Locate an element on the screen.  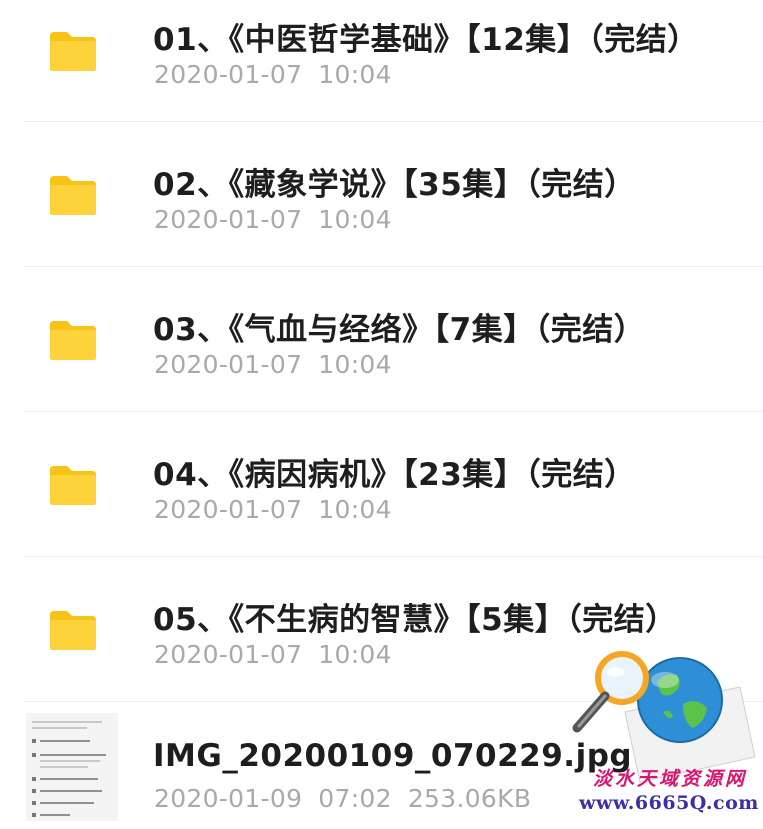
watermark-url: www.6665Q.com is located at coordinates (669, 803).